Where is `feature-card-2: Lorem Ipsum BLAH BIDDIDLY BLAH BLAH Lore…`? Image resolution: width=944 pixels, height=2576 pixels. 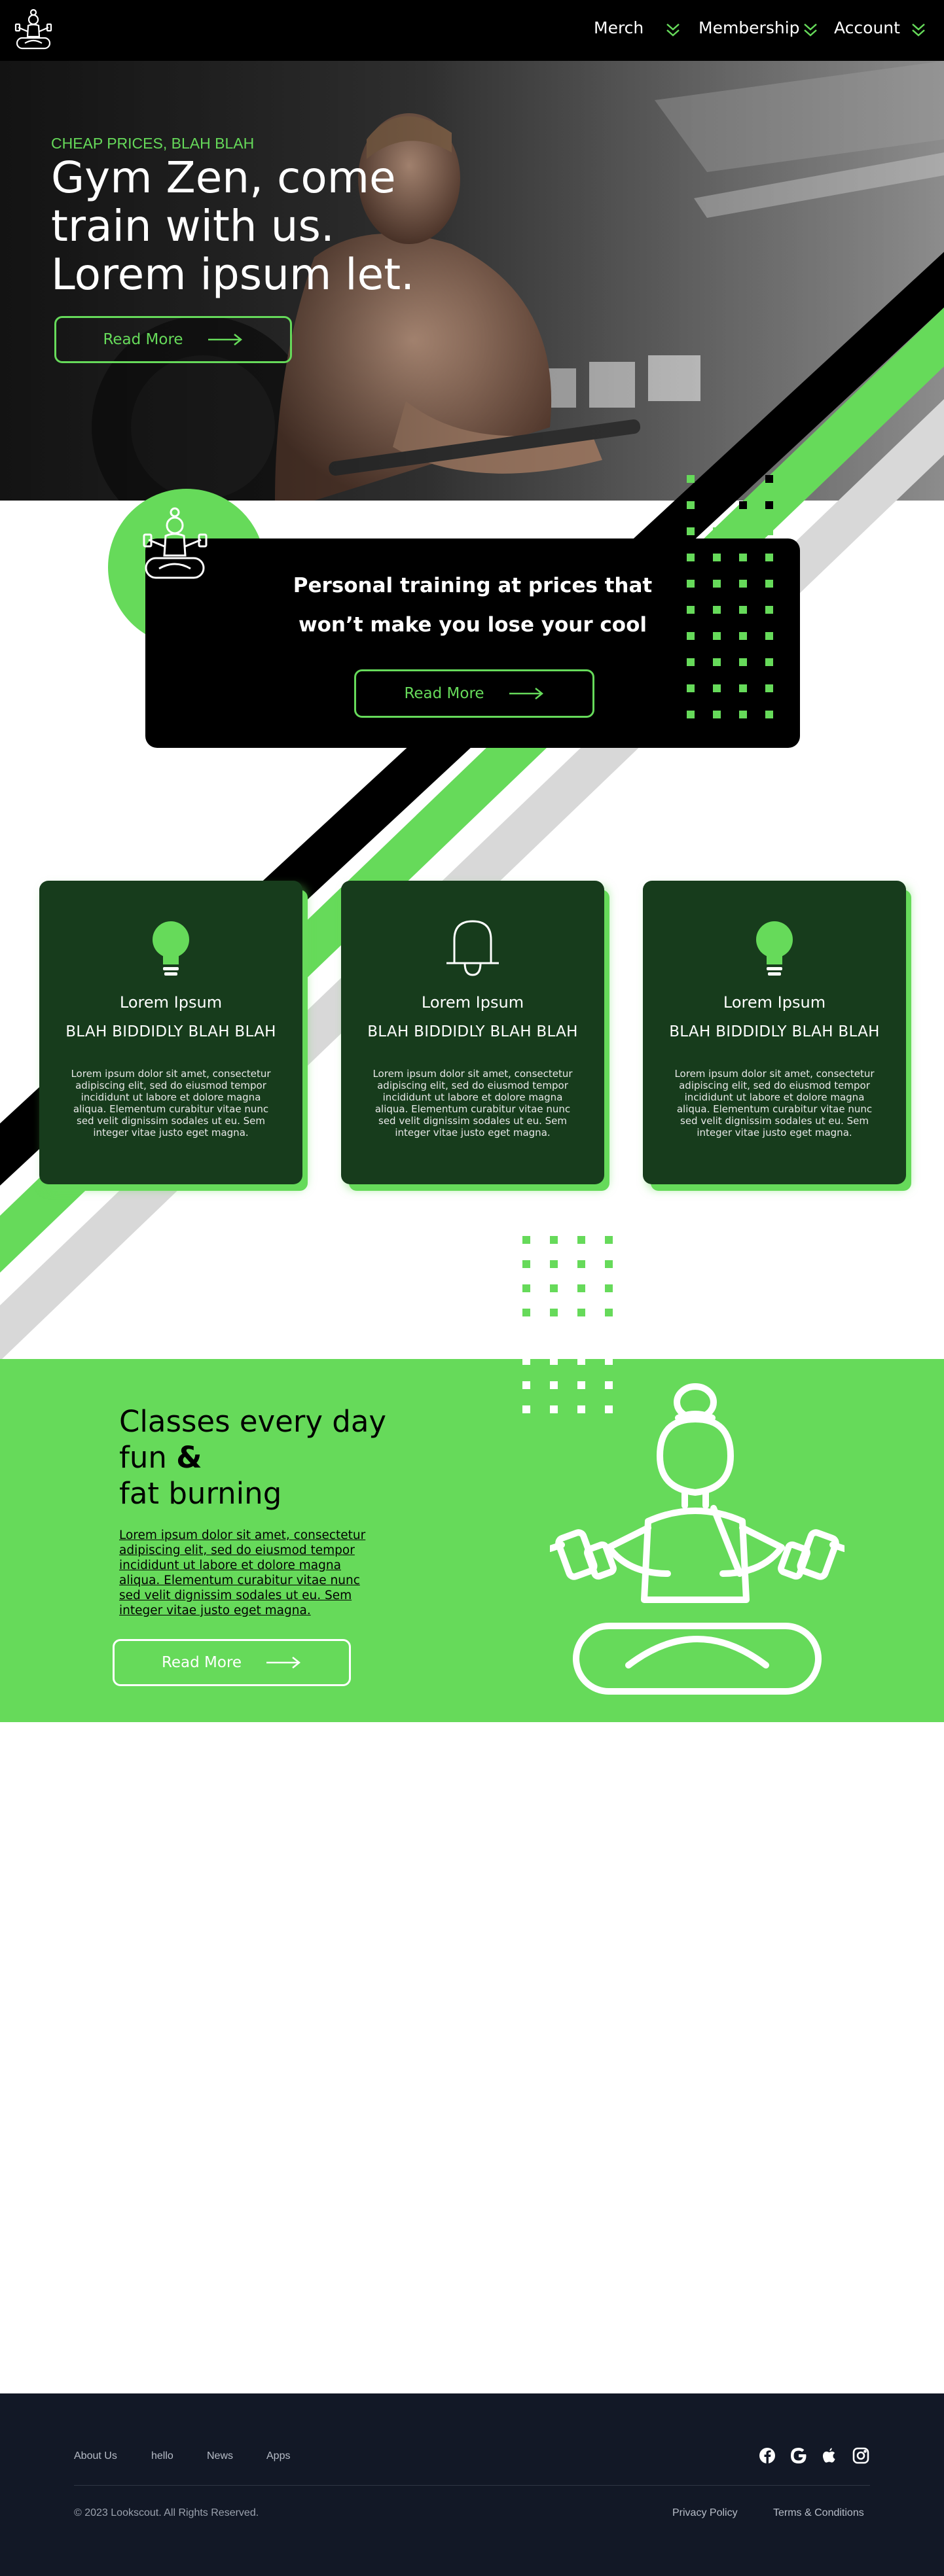 feature-card-2: Lorem Ipsum BLAH BIDDIDLY BLAH BLAH Lore… is located at coordinates (473, 1032).